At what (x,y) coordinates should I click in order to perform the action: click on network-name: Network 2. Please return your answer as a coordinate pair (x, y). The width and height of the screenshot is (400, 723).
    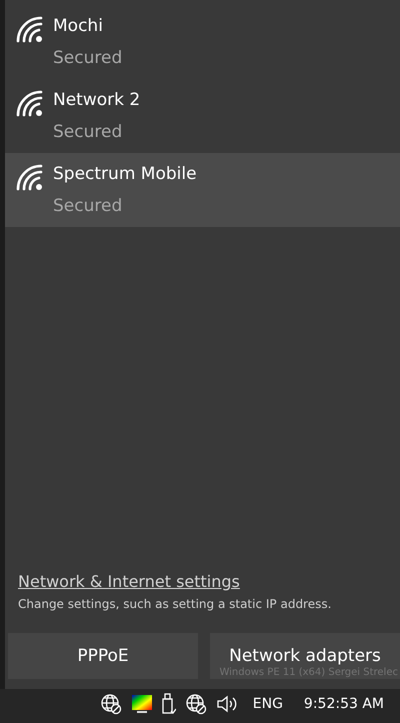
    Looking at the image, I should click on (96, 100).